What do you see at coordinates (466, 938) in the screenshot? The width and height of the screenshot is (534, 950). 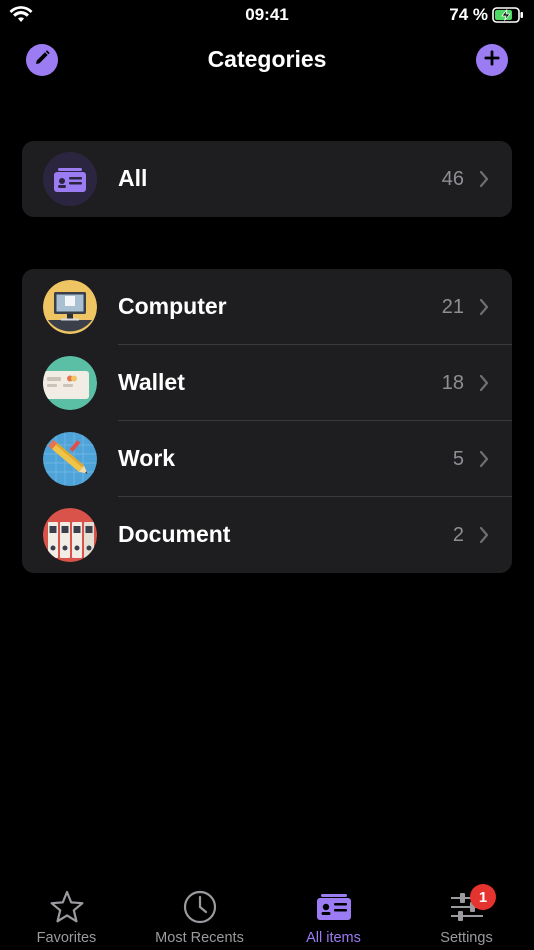 I see `tab-label: Settings` at bounding box center [466, 938].